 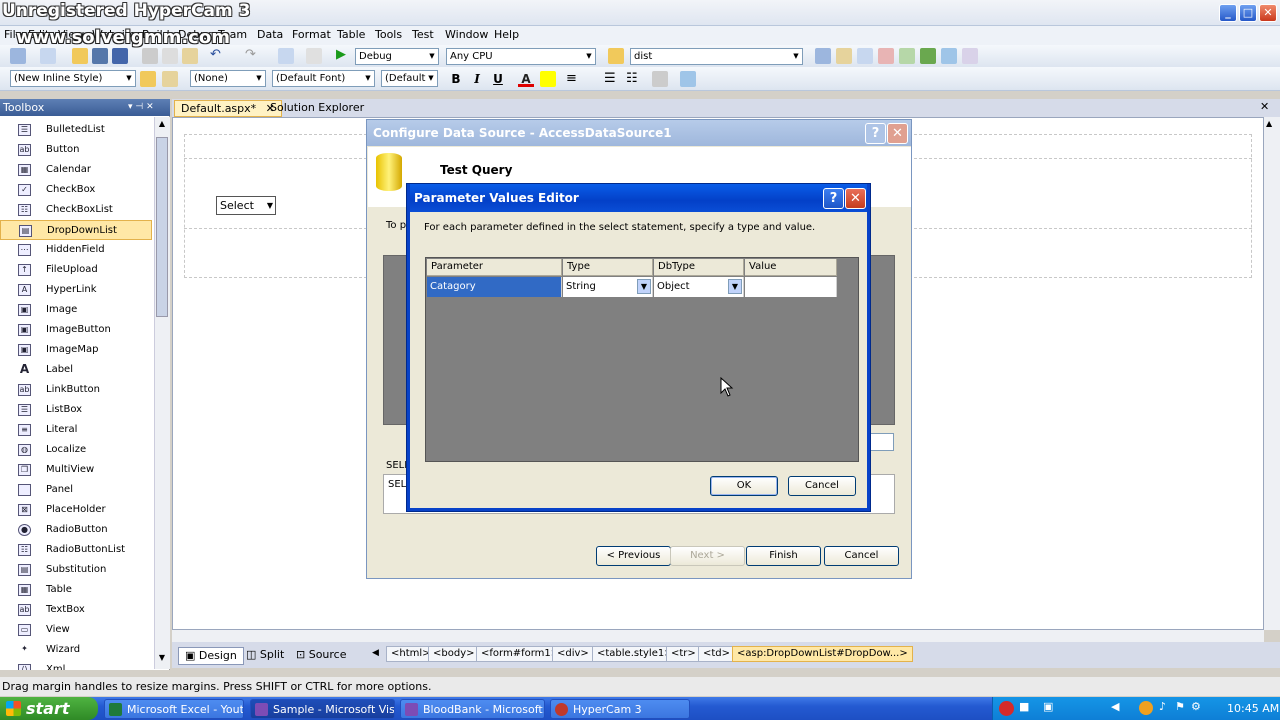 What do you see at coordinates (823, 56) in the screenshot?
I see `solution-explorer-icon` at bounding box center [823, 56].